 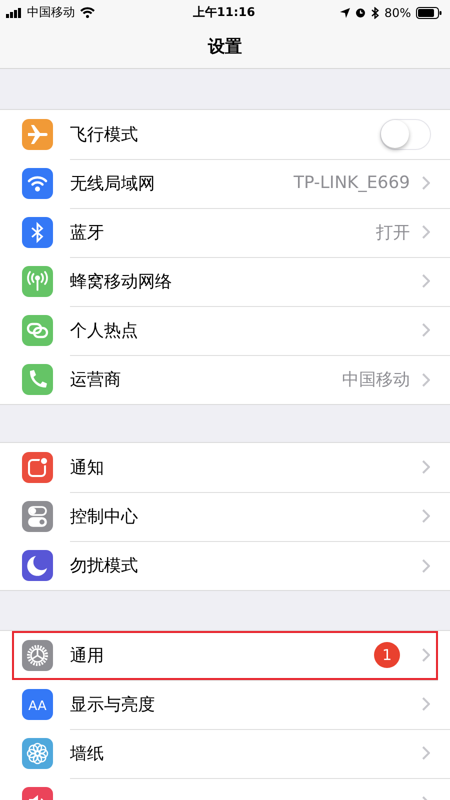 What do you see at coordinates (37, 704) in the screenshot?
I see `text-size-icon: AA` at bounding box center [37, 704].